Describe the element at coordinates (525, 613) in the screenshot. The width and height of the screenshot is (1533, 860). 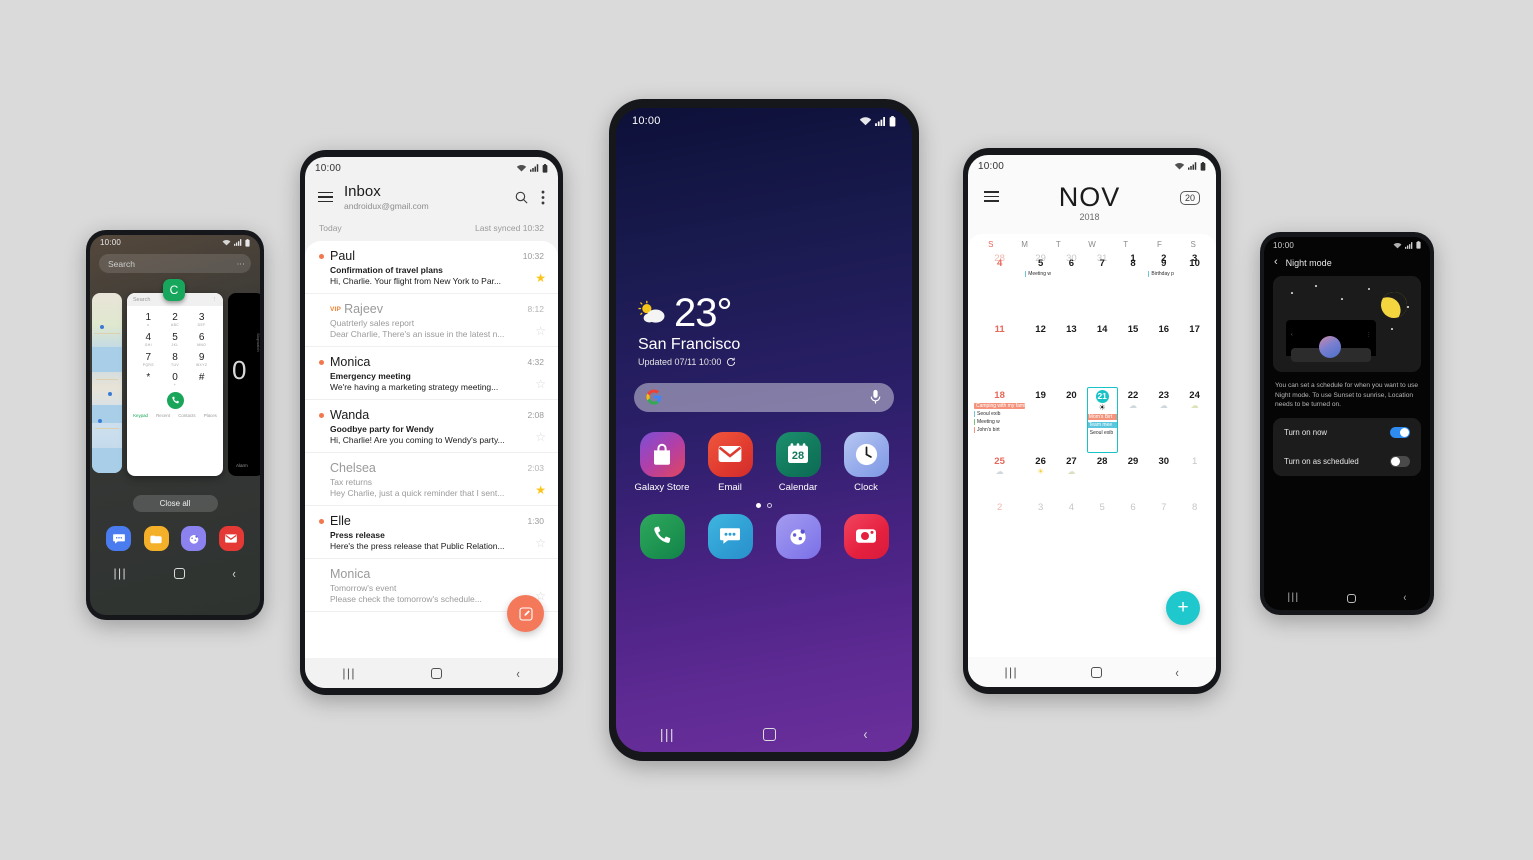
I see `compose-button` at that location.